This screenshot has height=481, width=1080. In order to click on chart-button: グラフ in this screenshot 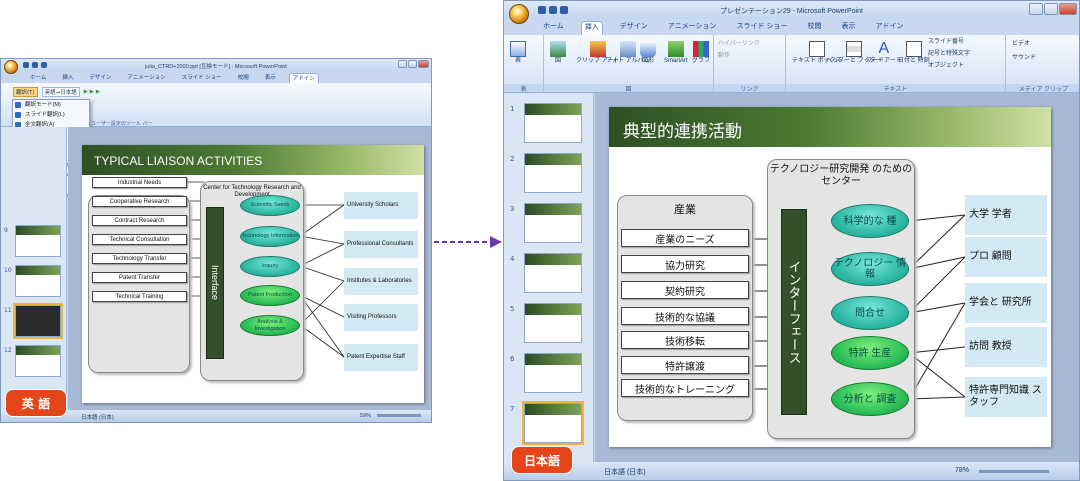, I will do `click(701, 53)`.